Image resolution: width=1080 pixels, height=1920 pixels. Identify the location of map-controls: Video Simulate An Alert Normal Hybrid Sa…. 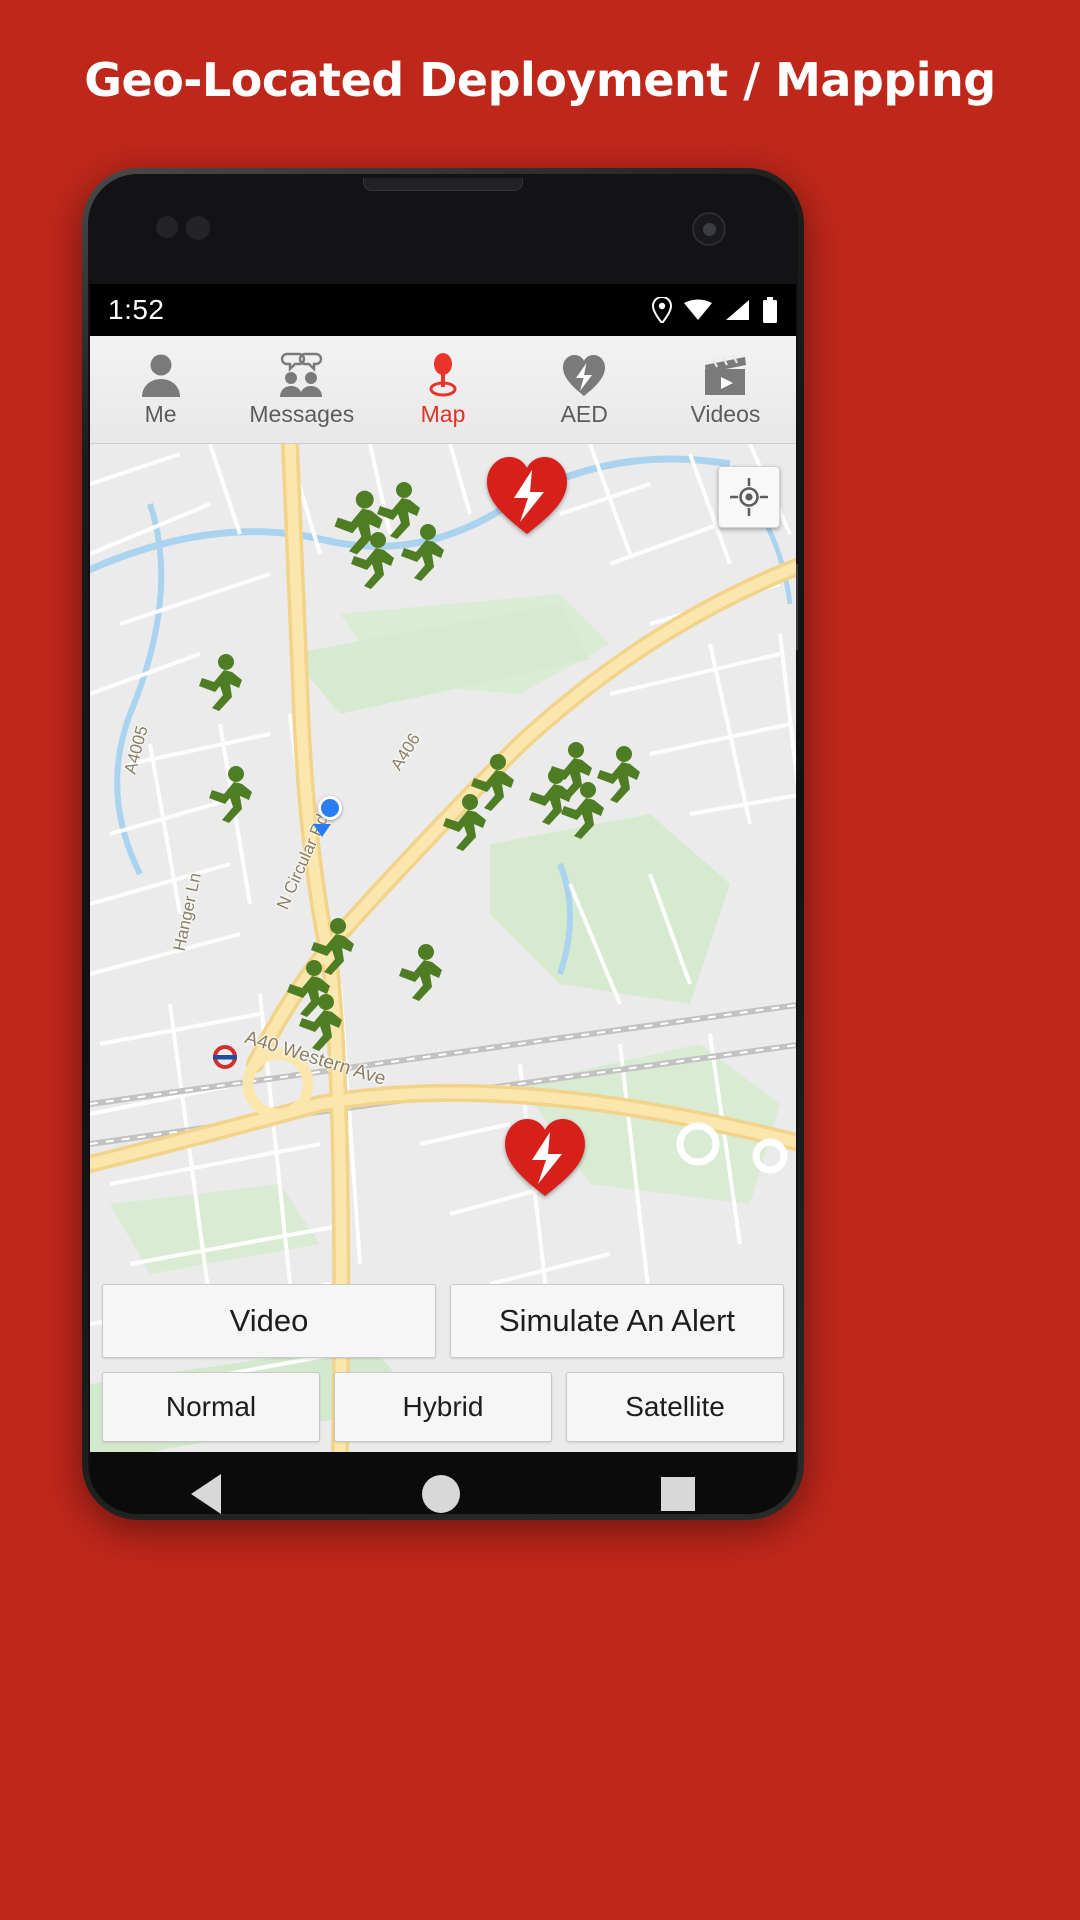
(443, 1361).